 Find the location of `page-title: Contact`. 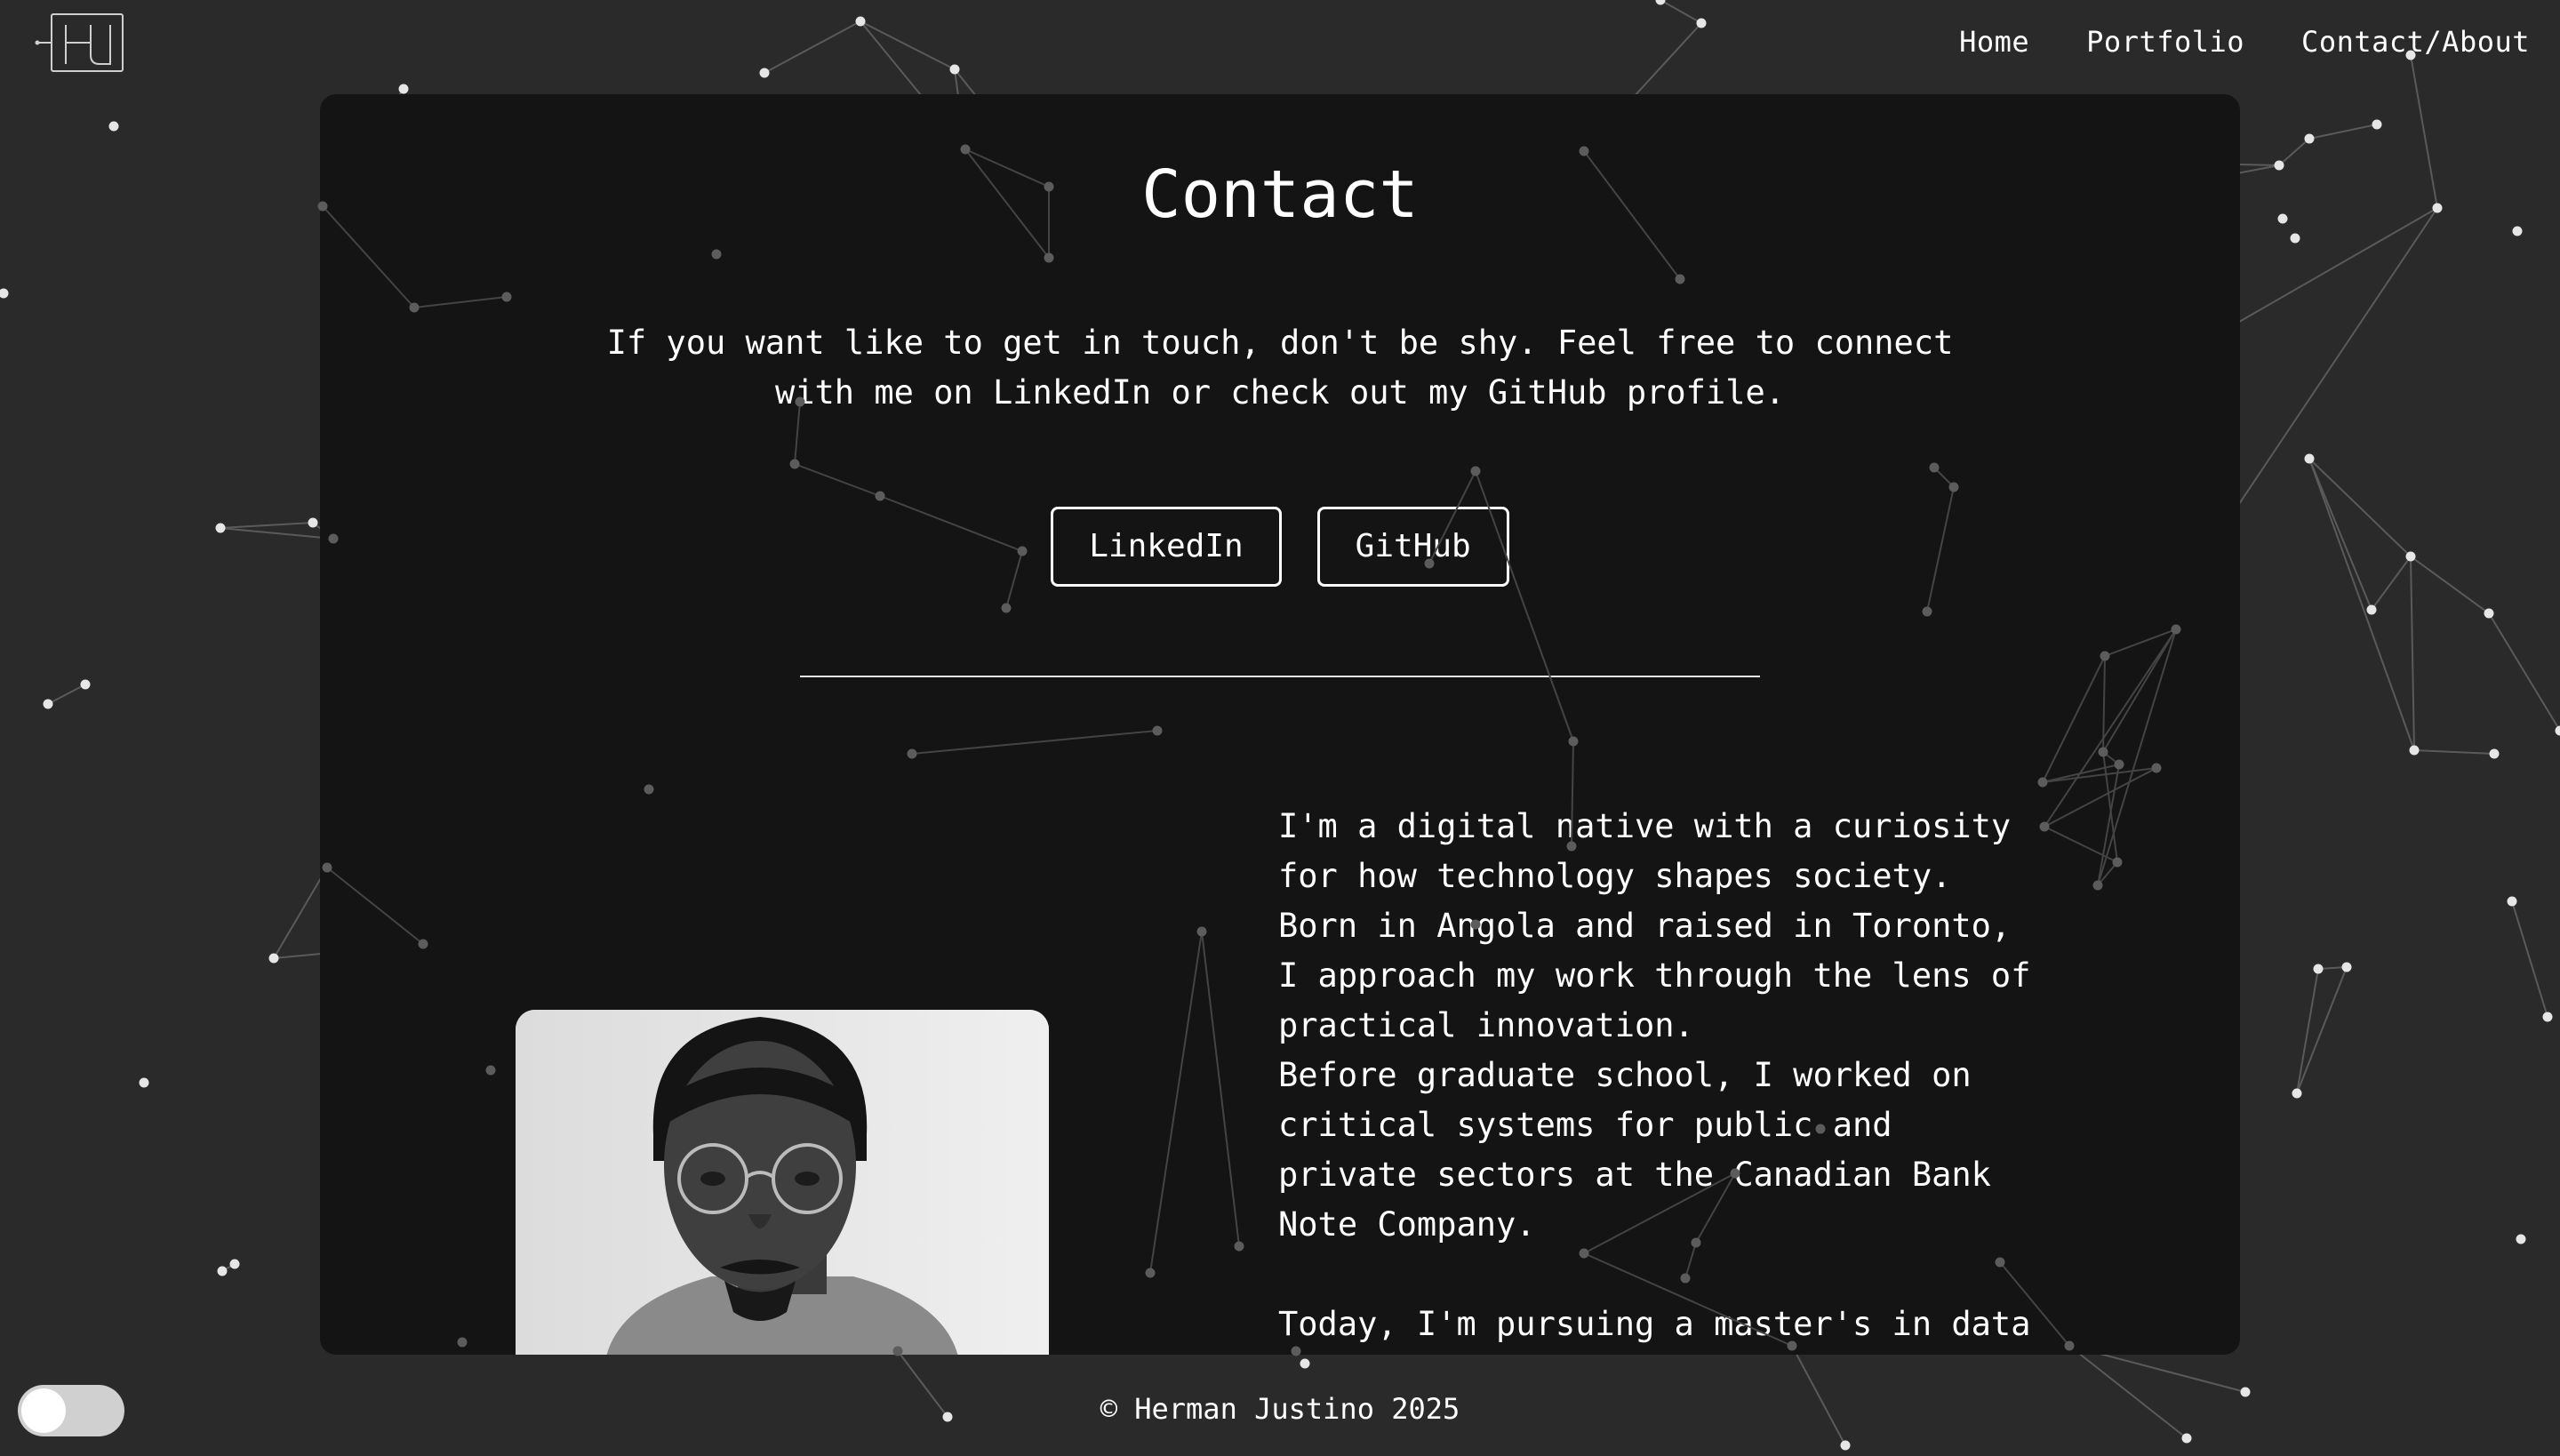

page-title: Contact is located at coordinates (1280, 194).